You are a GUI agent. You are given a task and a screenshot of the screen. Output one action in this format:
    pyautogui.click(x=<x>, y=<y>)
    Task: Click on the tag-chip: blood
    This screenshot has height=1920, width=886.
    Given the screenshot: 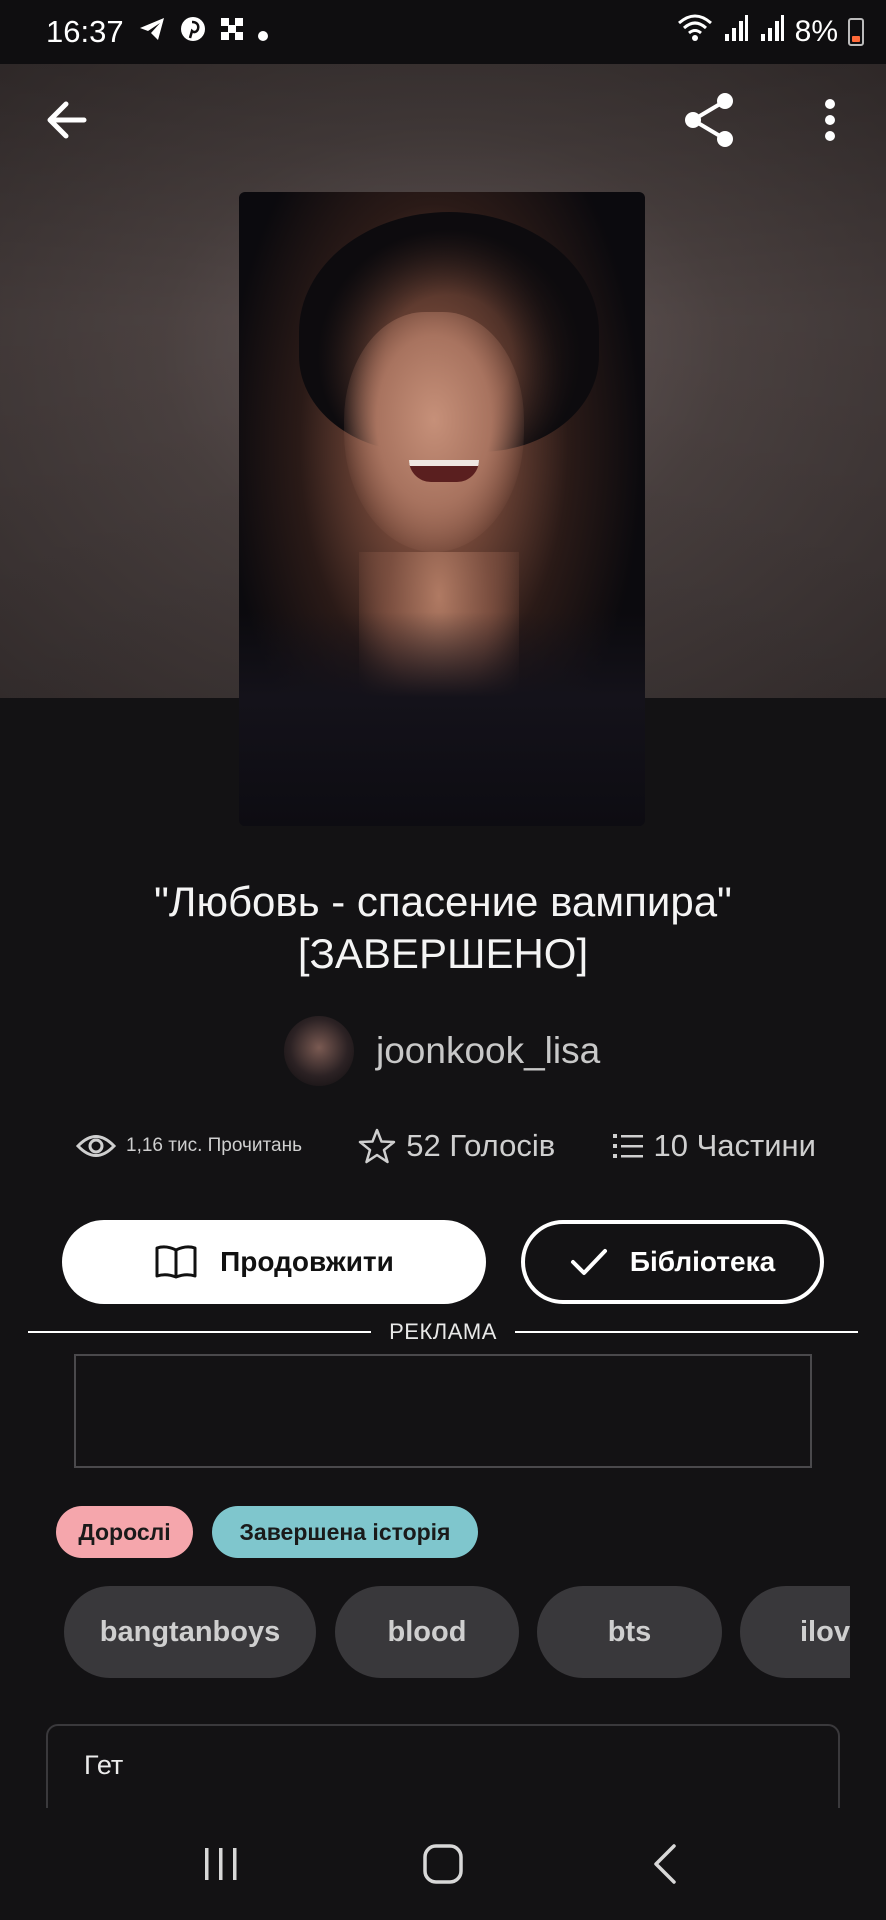 What is the action you would take?
    pyautogui.click(x=427, y=1632)
    